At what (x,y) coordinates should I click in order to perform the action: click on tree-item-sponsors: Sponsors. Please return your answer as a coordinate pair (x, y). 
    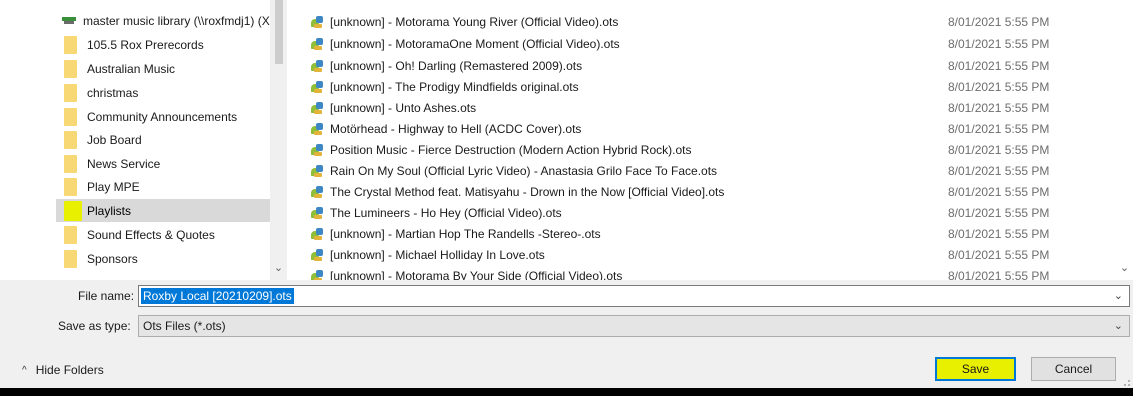
    Looking at the image, I should click on (157, 258).